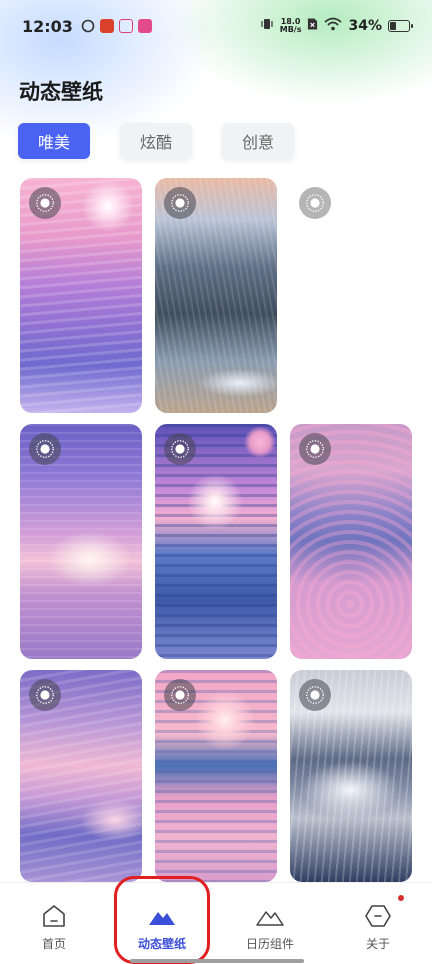 Image resolution: width=432 pixels, height=964 pixels. What do you see at coordinates (54, 916) in the screenshot?
I see `home-icon` at bounding box center [54, 916].